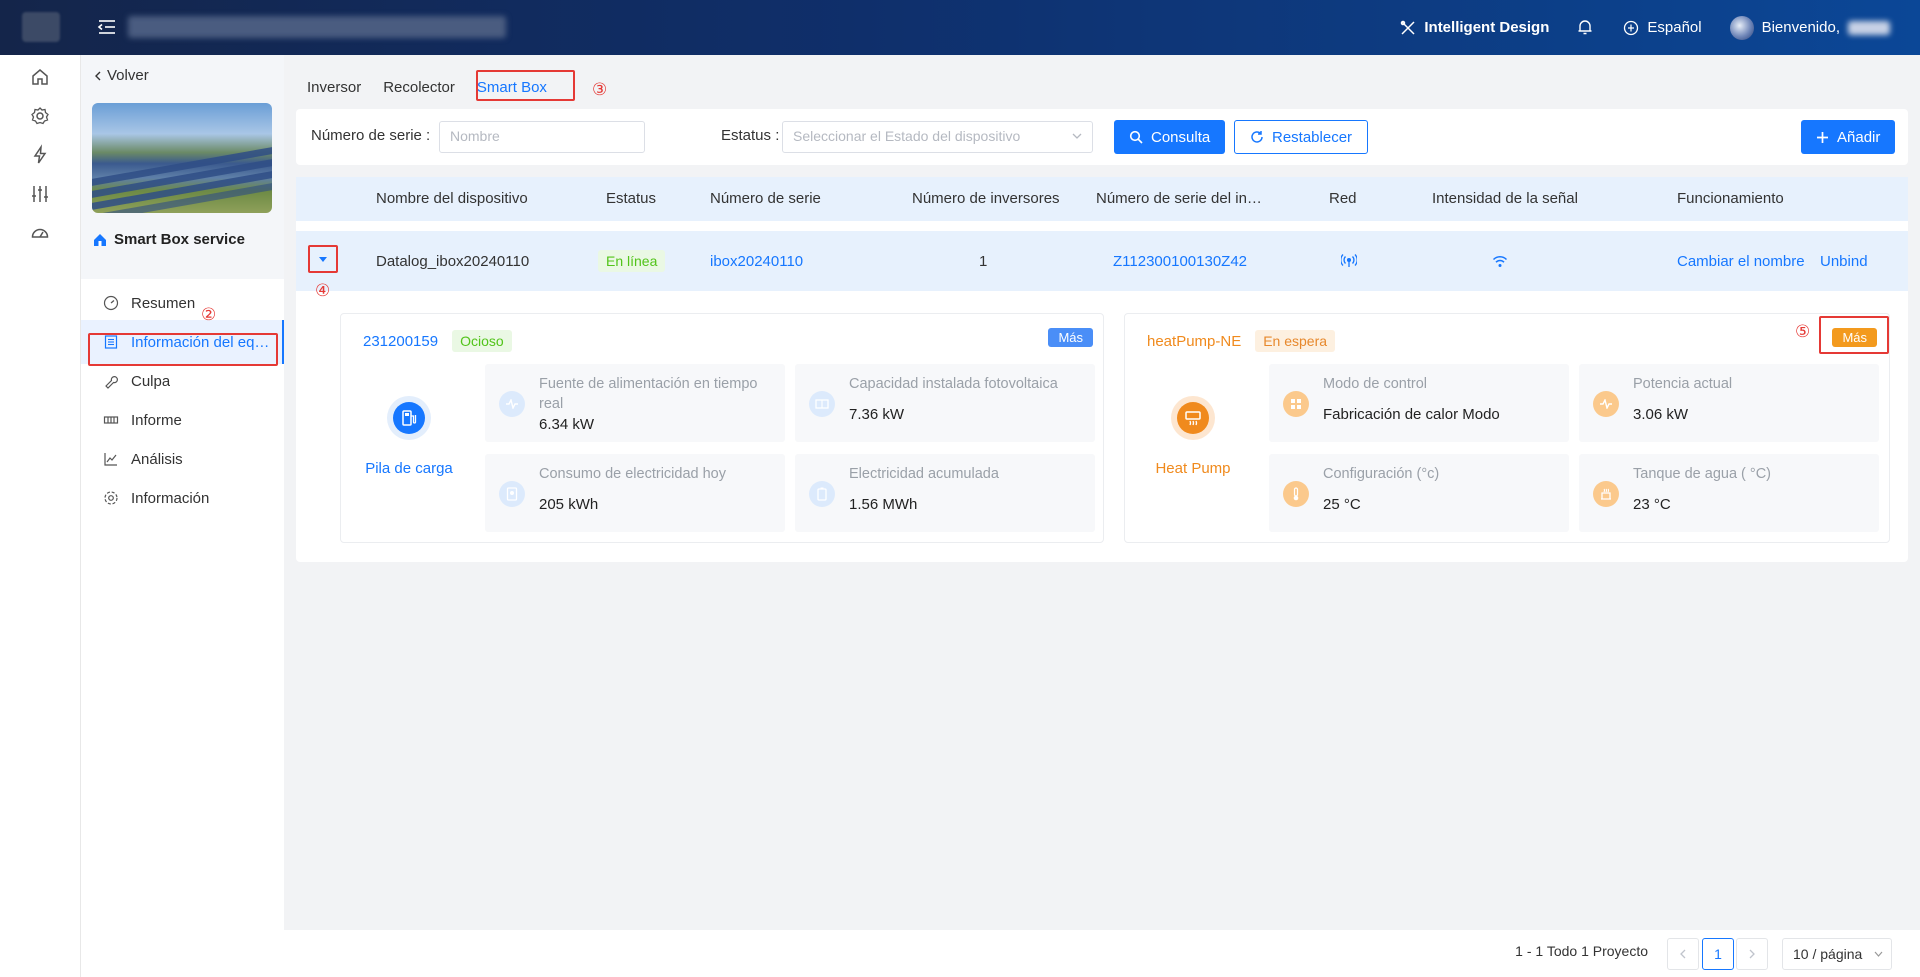 The width and height of the screenshot is (1920, 977). Describe the element at coordinates (883, 504) in the screenshot. I see `metric-value: 1.56 MWh` at that location.